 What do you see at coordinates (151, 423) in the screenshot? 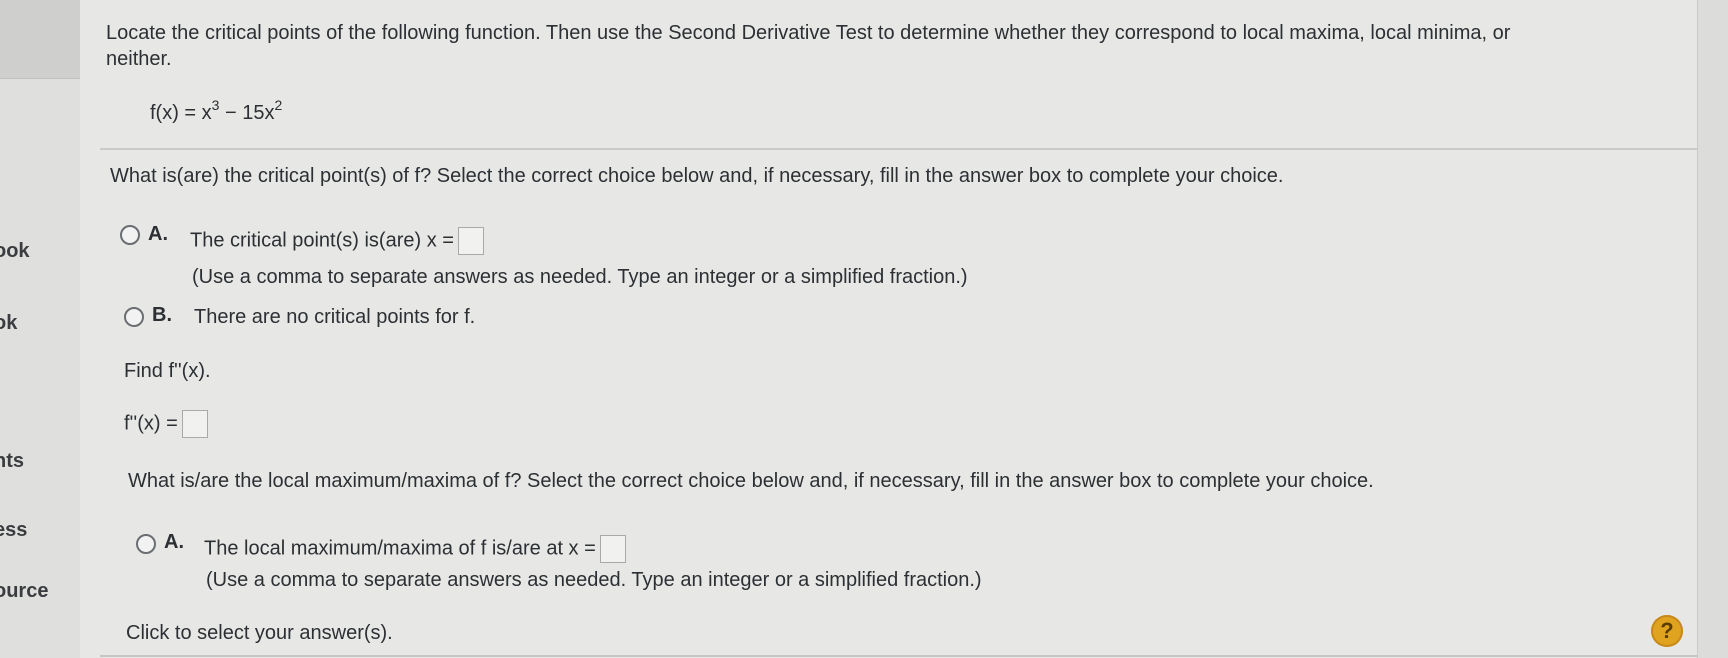
I see `part2-lhs: f''(x) =` at bounding box center [151, 423].